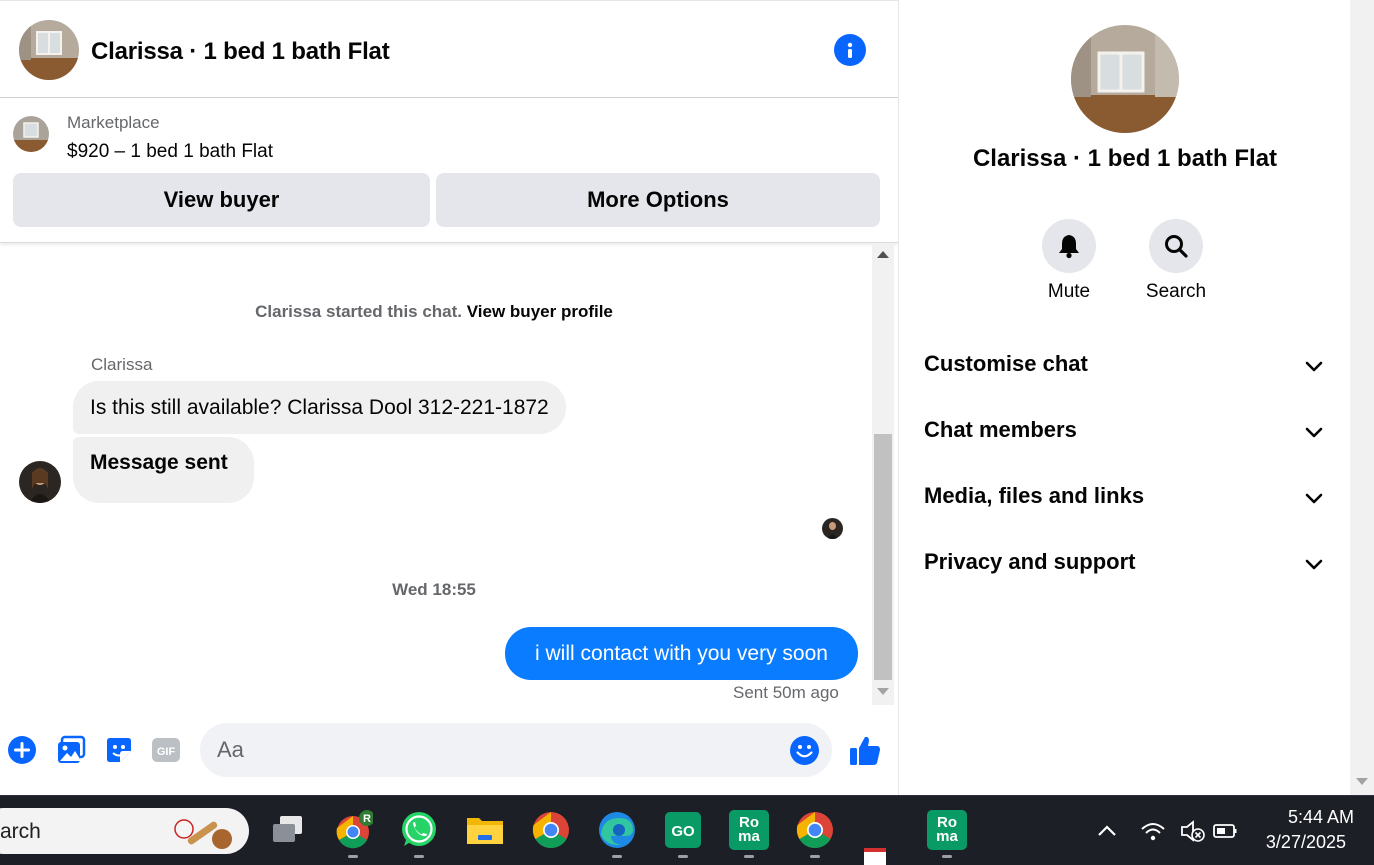 This screenshot has height=865, width=1374. What do you see at coordinates (367, 819) in the screenshot?
I see `chrome-profile-badge: R` at bounding box center [367, 819].